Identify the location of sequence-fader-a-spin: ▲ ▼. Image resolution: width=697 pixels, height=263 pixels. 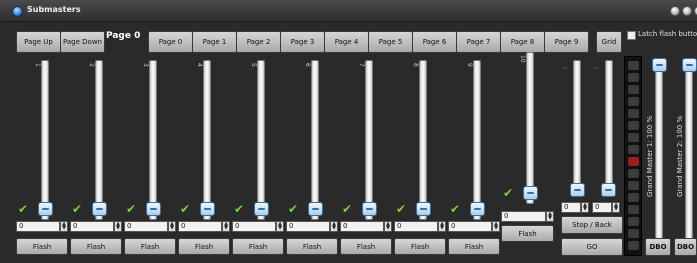
(585, 207).